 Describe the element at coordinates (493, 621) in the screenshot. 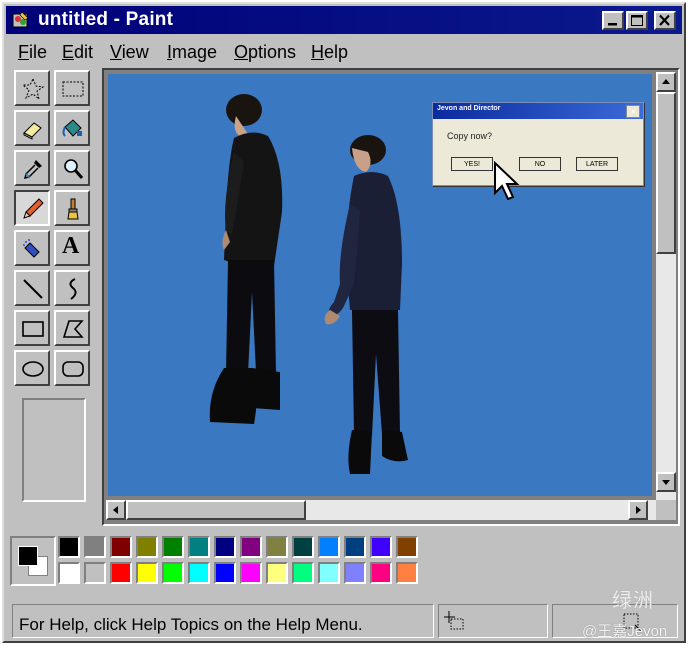

I see `status-cursor-position` at that location.